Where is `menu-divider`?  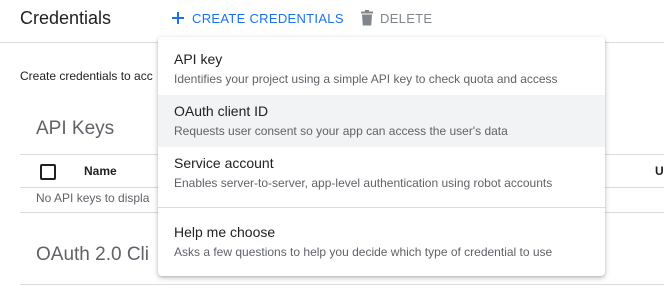
menu-divider is located at coordinates (381, 207).